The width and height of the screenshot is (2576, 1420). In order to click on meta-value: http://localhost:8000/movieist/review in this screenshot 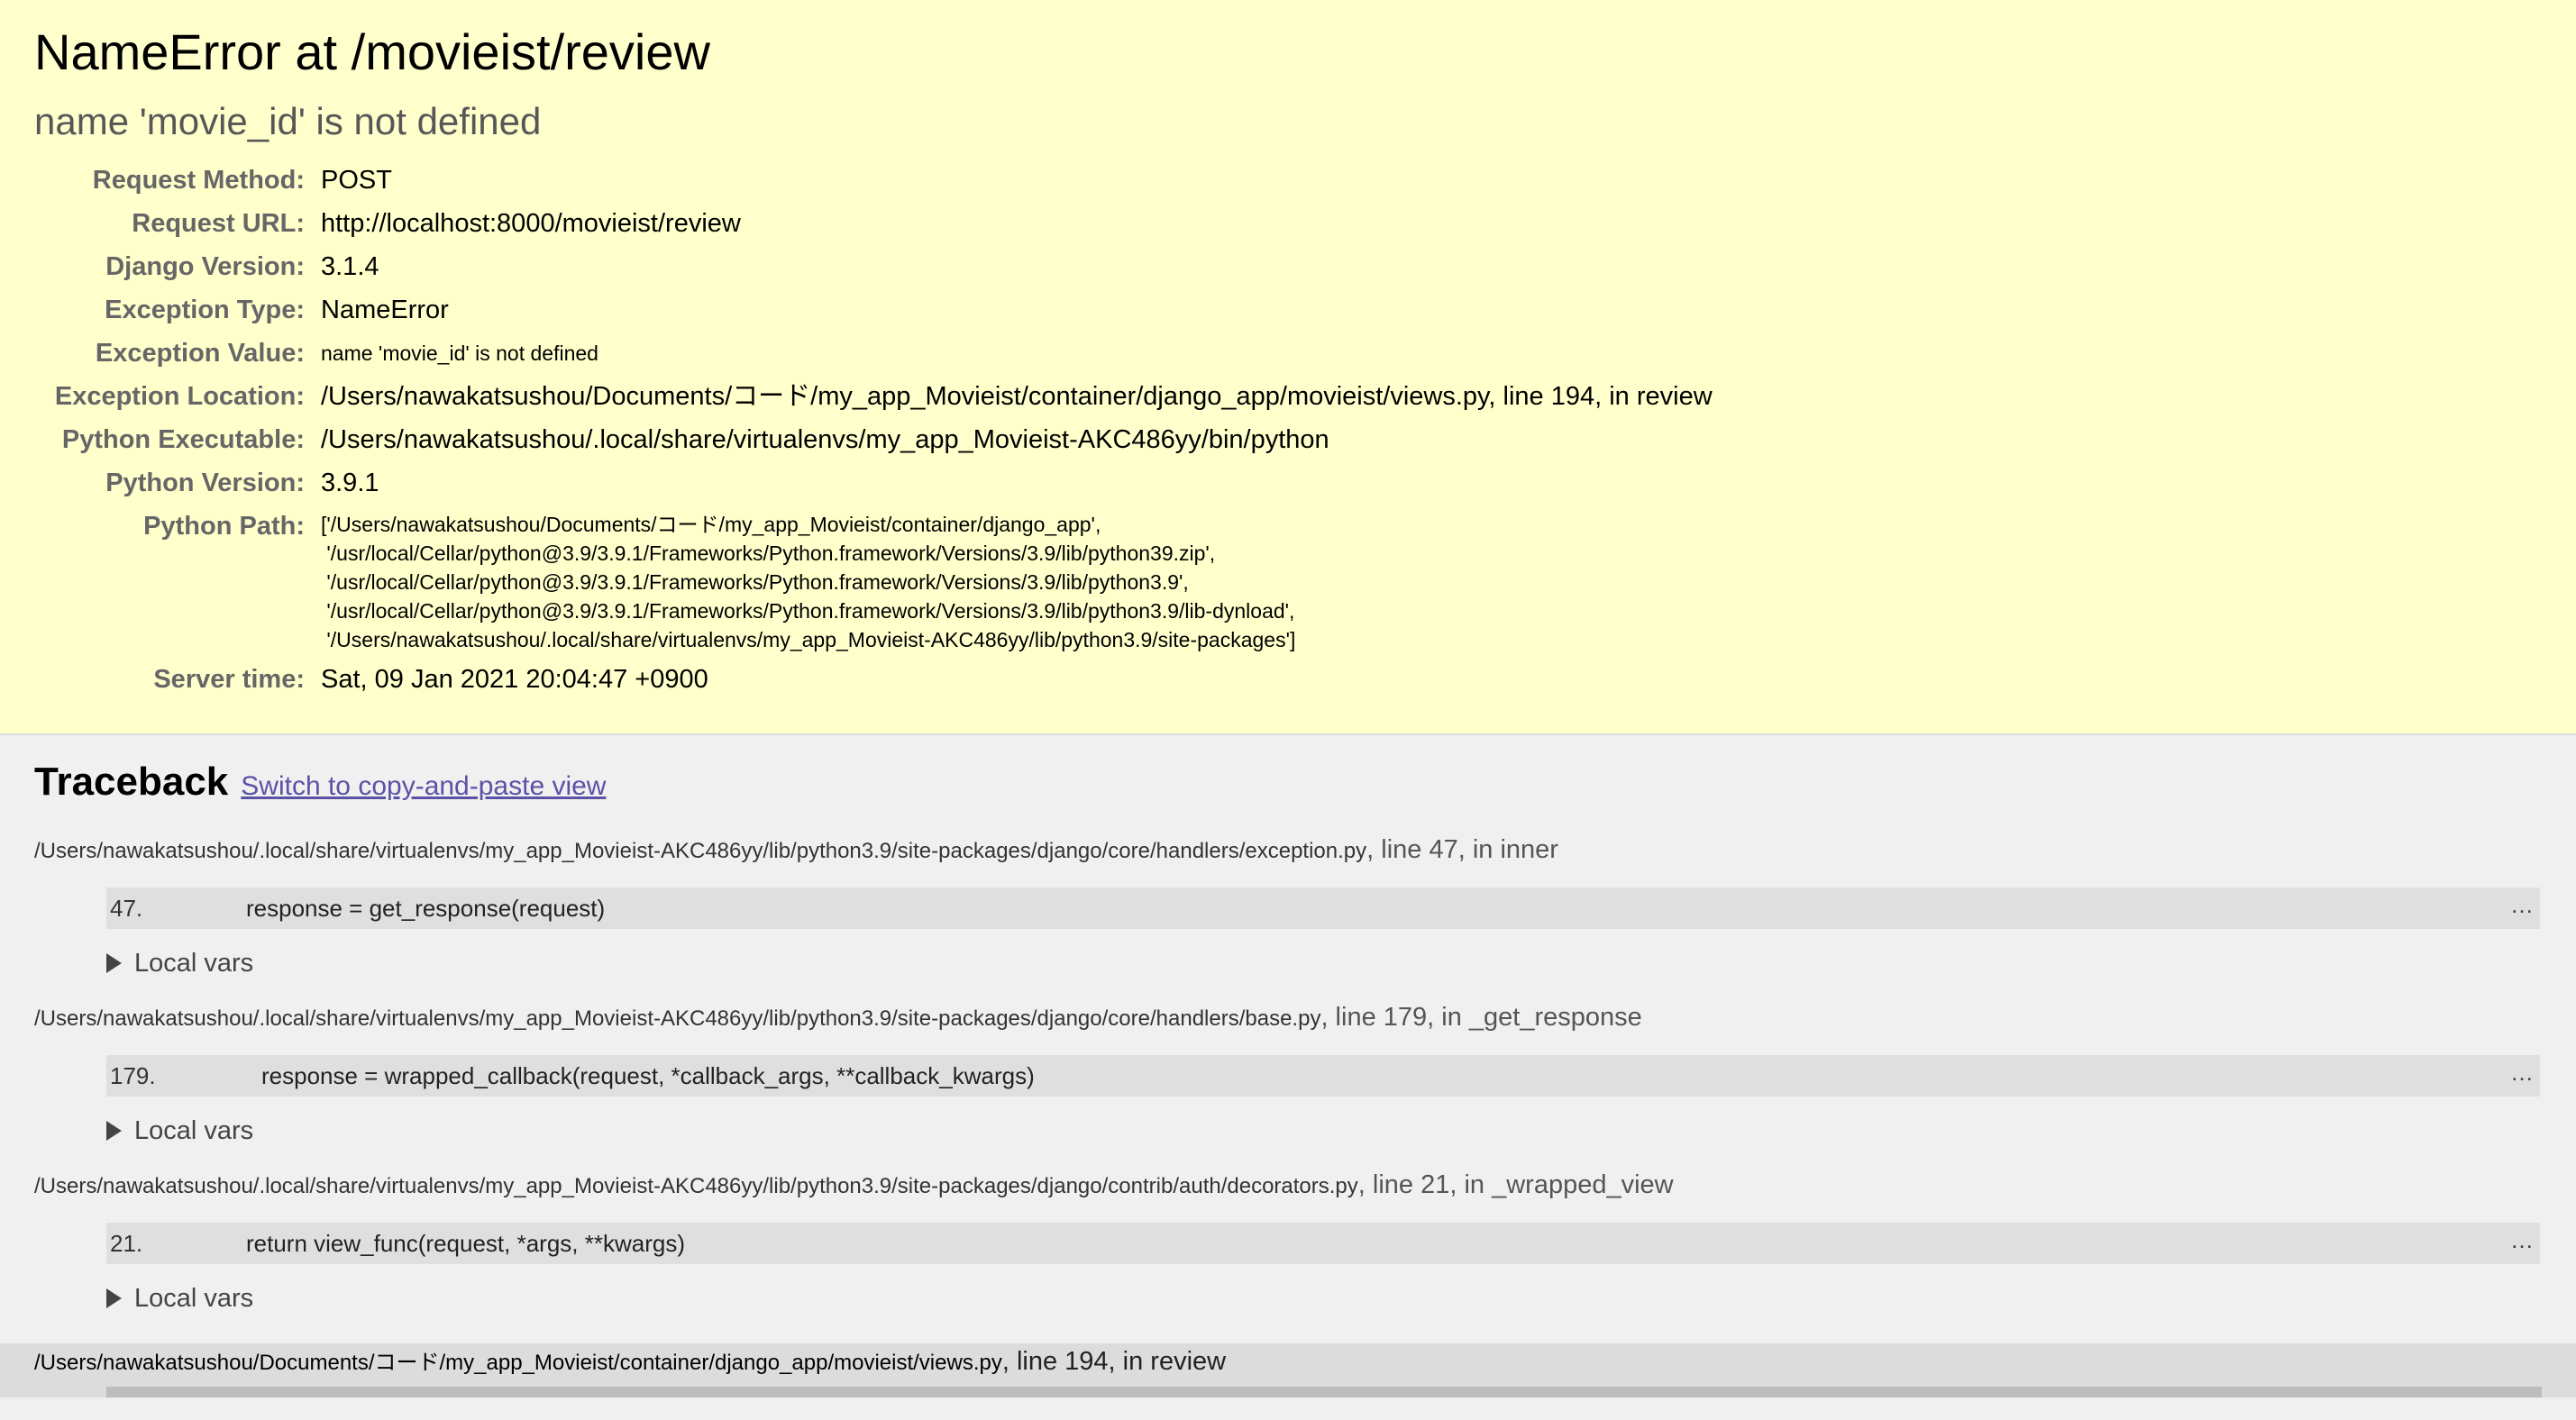, I will do `click(531, 224)`.